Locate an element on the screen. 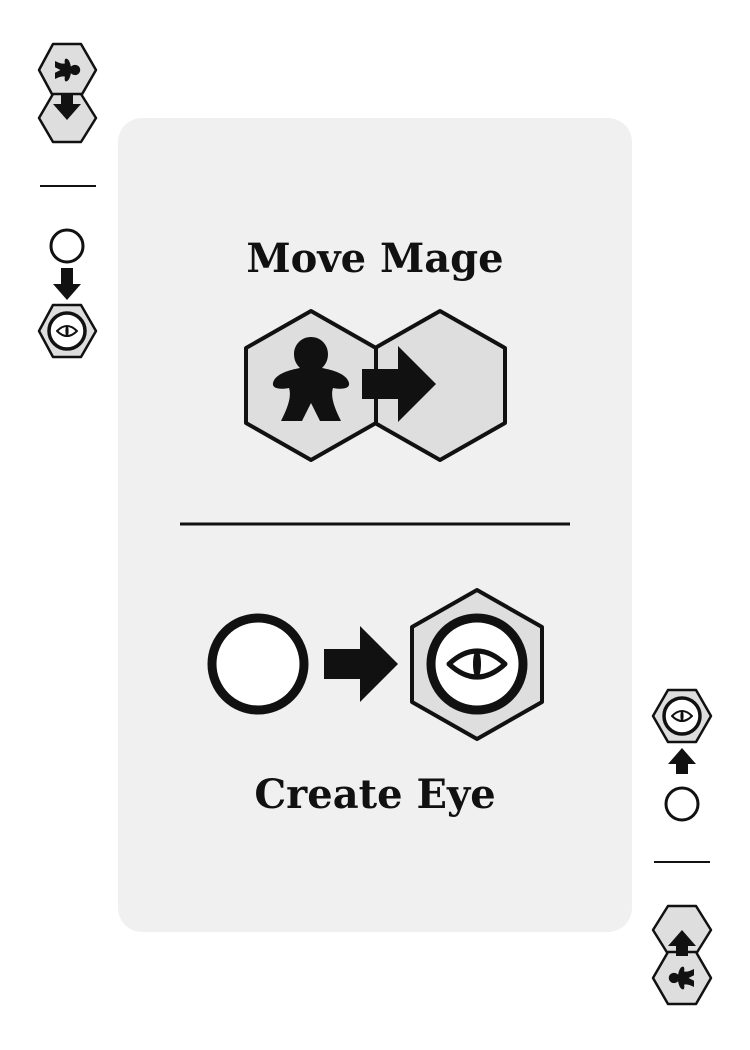 The image size is (750, 1050). corner-index-top-left is located at coordinates (67, 200).